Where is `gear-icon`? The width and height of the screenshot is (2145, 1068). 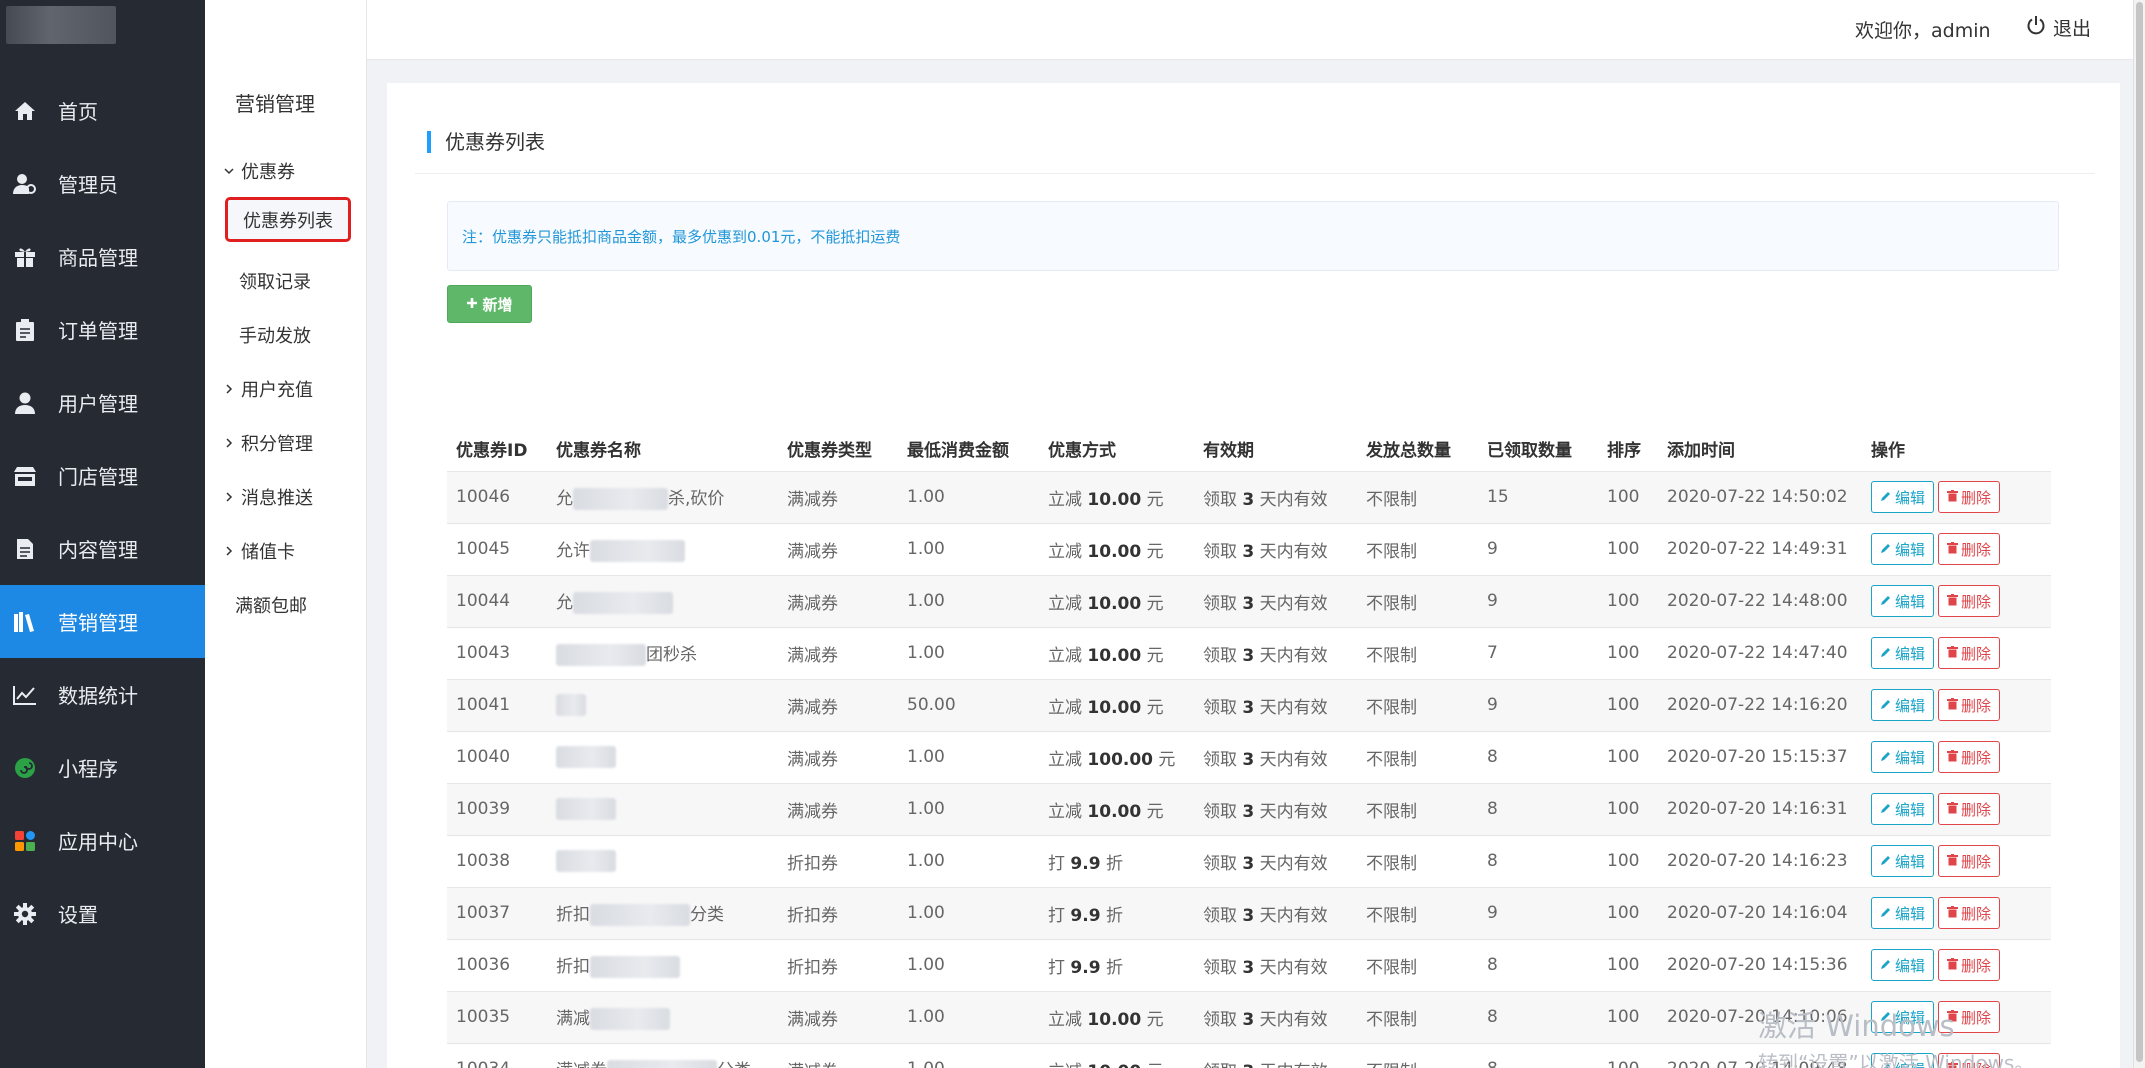 gear-icon is located at coordinates (25, 913).